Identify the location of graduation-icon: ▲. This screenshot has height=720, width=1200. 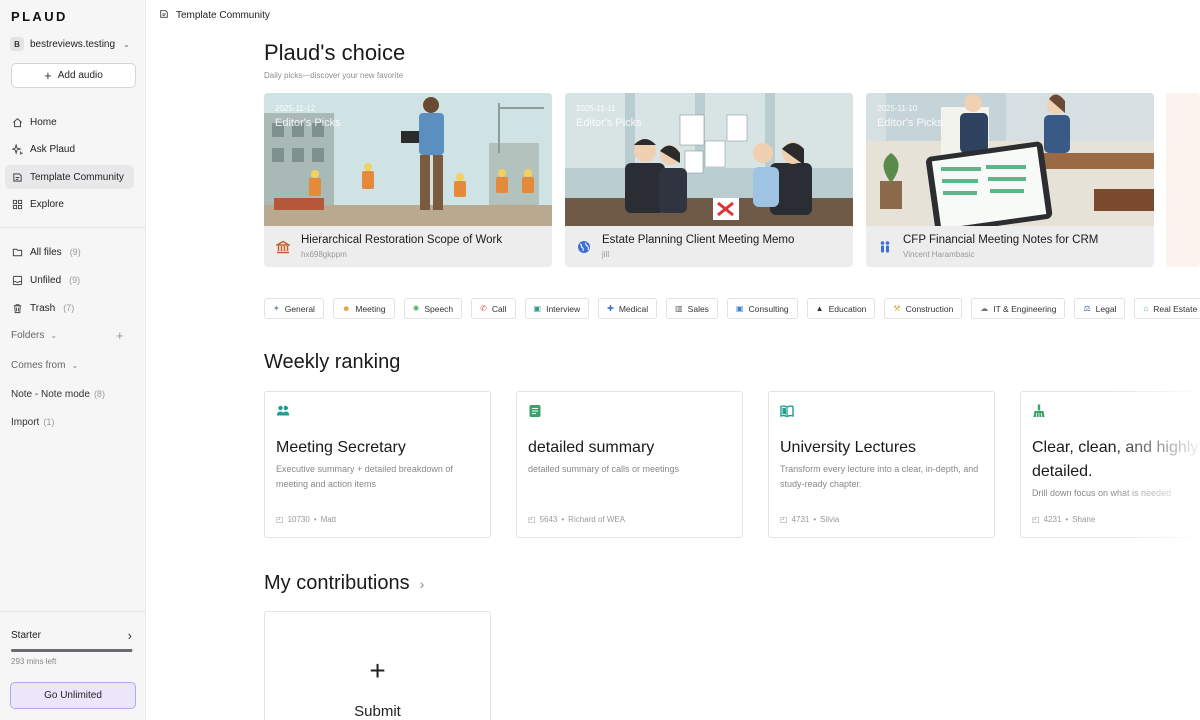
(819, 308).